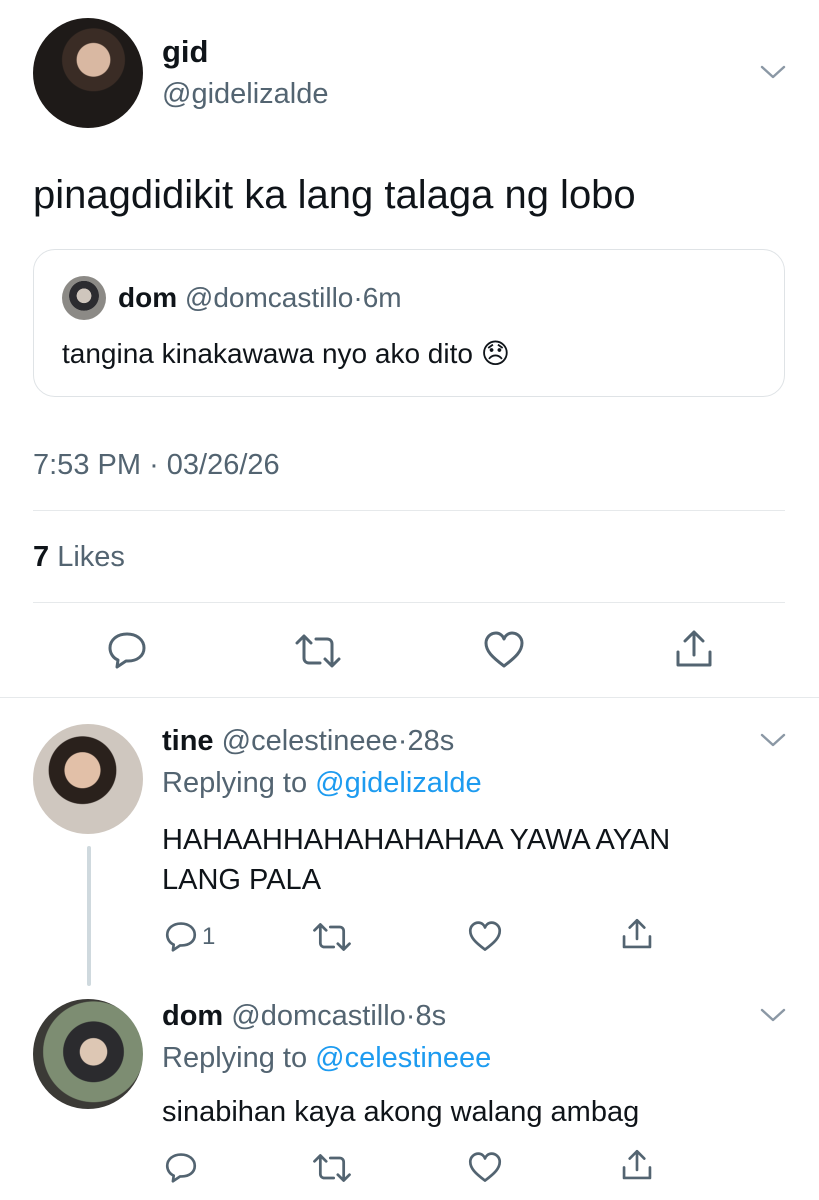  What do you see at coordinates (269, 297) in the screenshot?
I see `quote-handle: @domcastillo` at bounding box center [269, 297].